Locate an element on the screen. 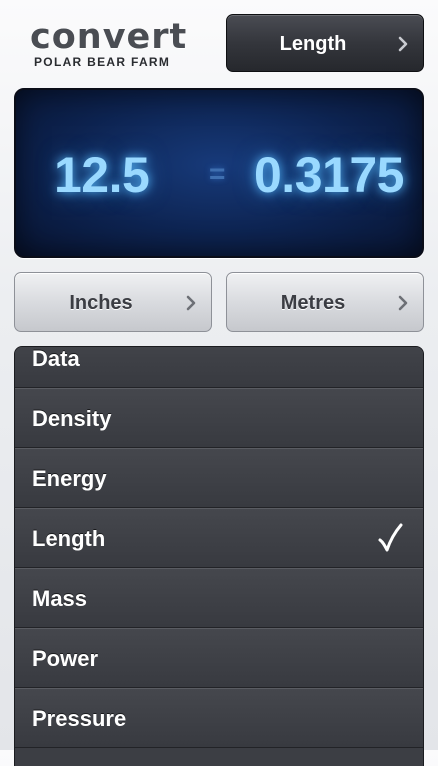 The height and width of the screenshot is (766, 438). checkmark-icon is located at coordinates (390, 537).